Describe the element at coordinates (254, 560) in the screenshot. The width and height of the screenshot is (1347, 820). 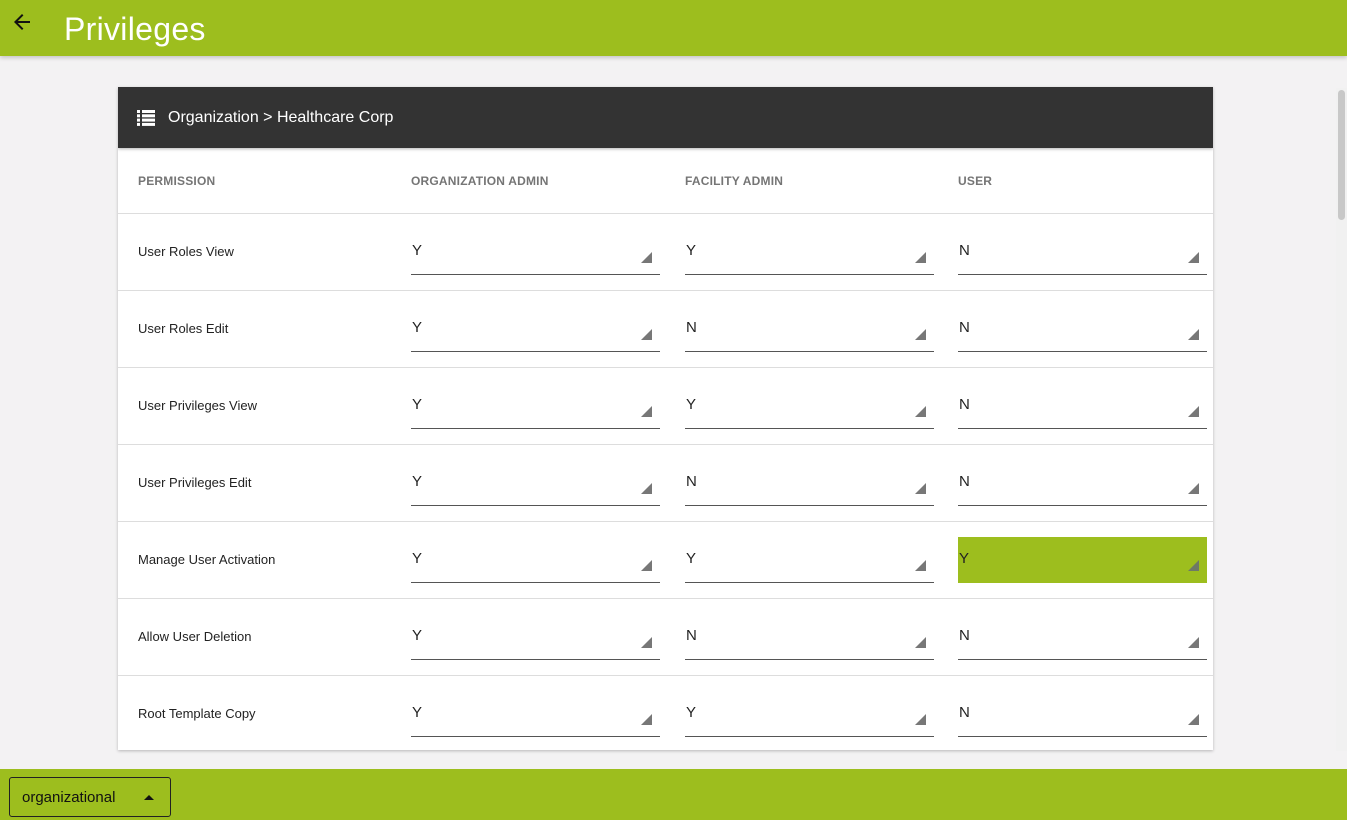
I see `permission-name: Manage User Activation` at that location.